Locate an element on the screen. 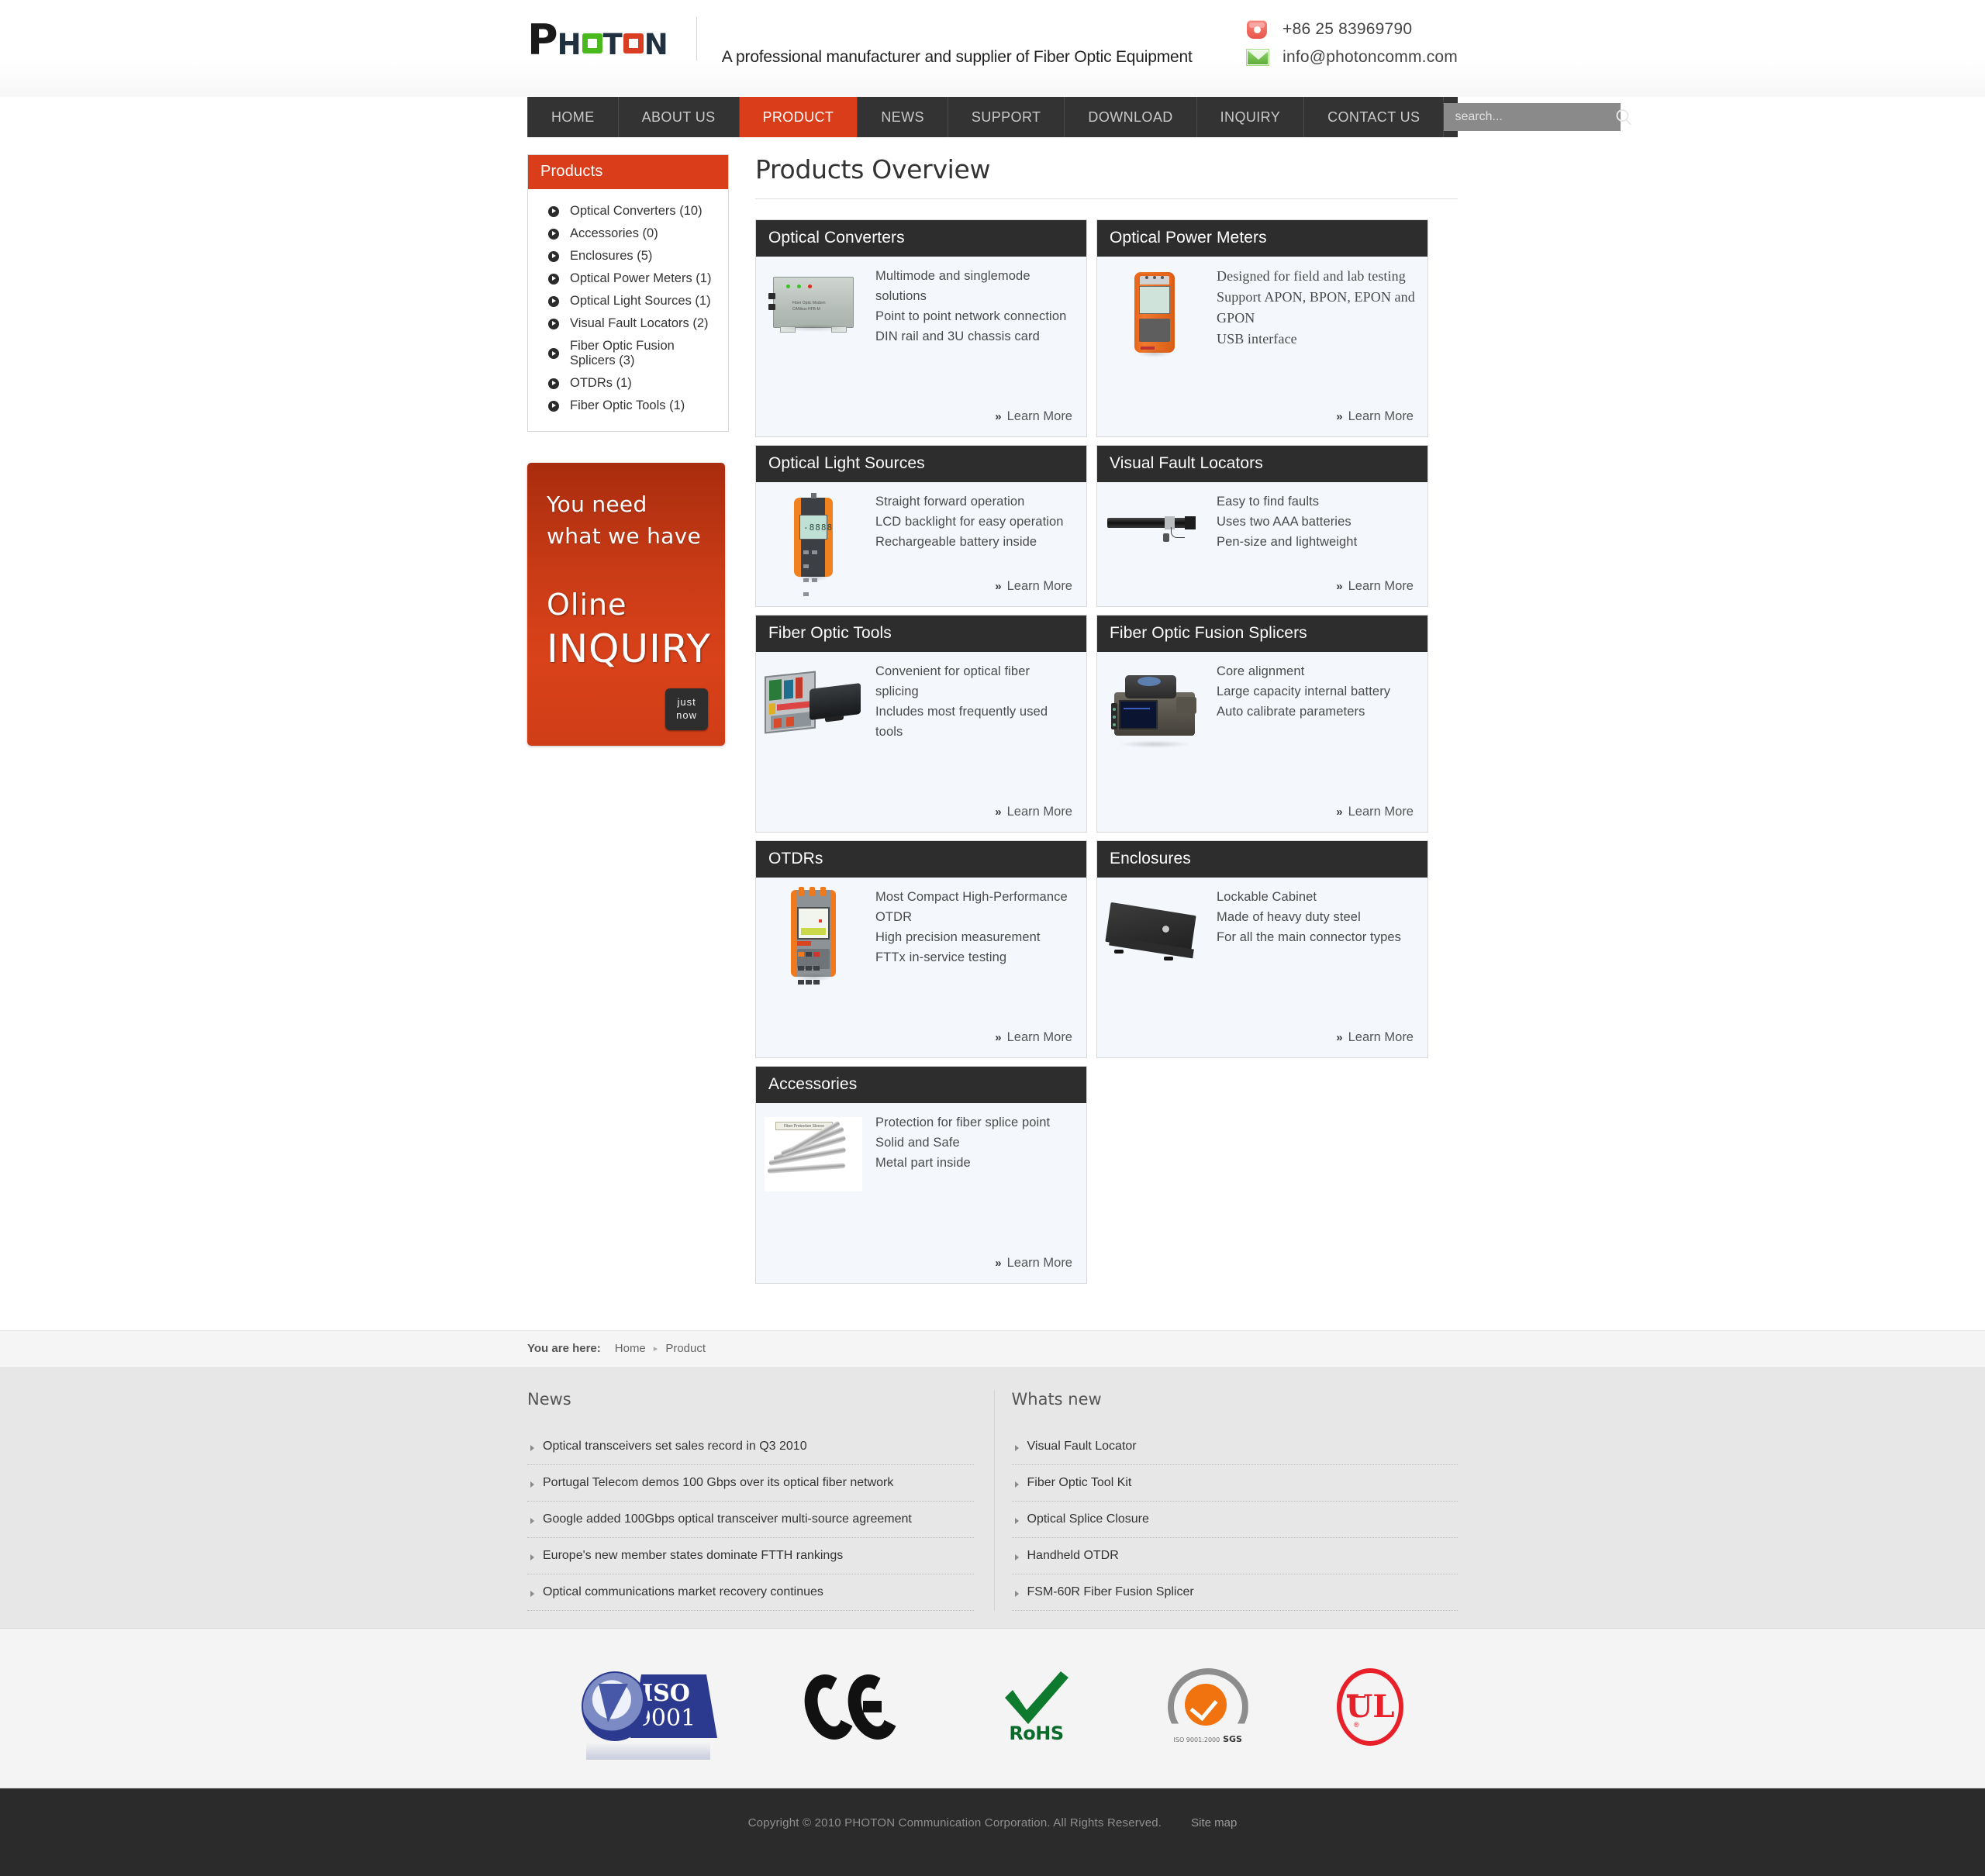 The image size is (1985, 1876). card-feature: For all the main connector types is located at coordinates (1309, 937).